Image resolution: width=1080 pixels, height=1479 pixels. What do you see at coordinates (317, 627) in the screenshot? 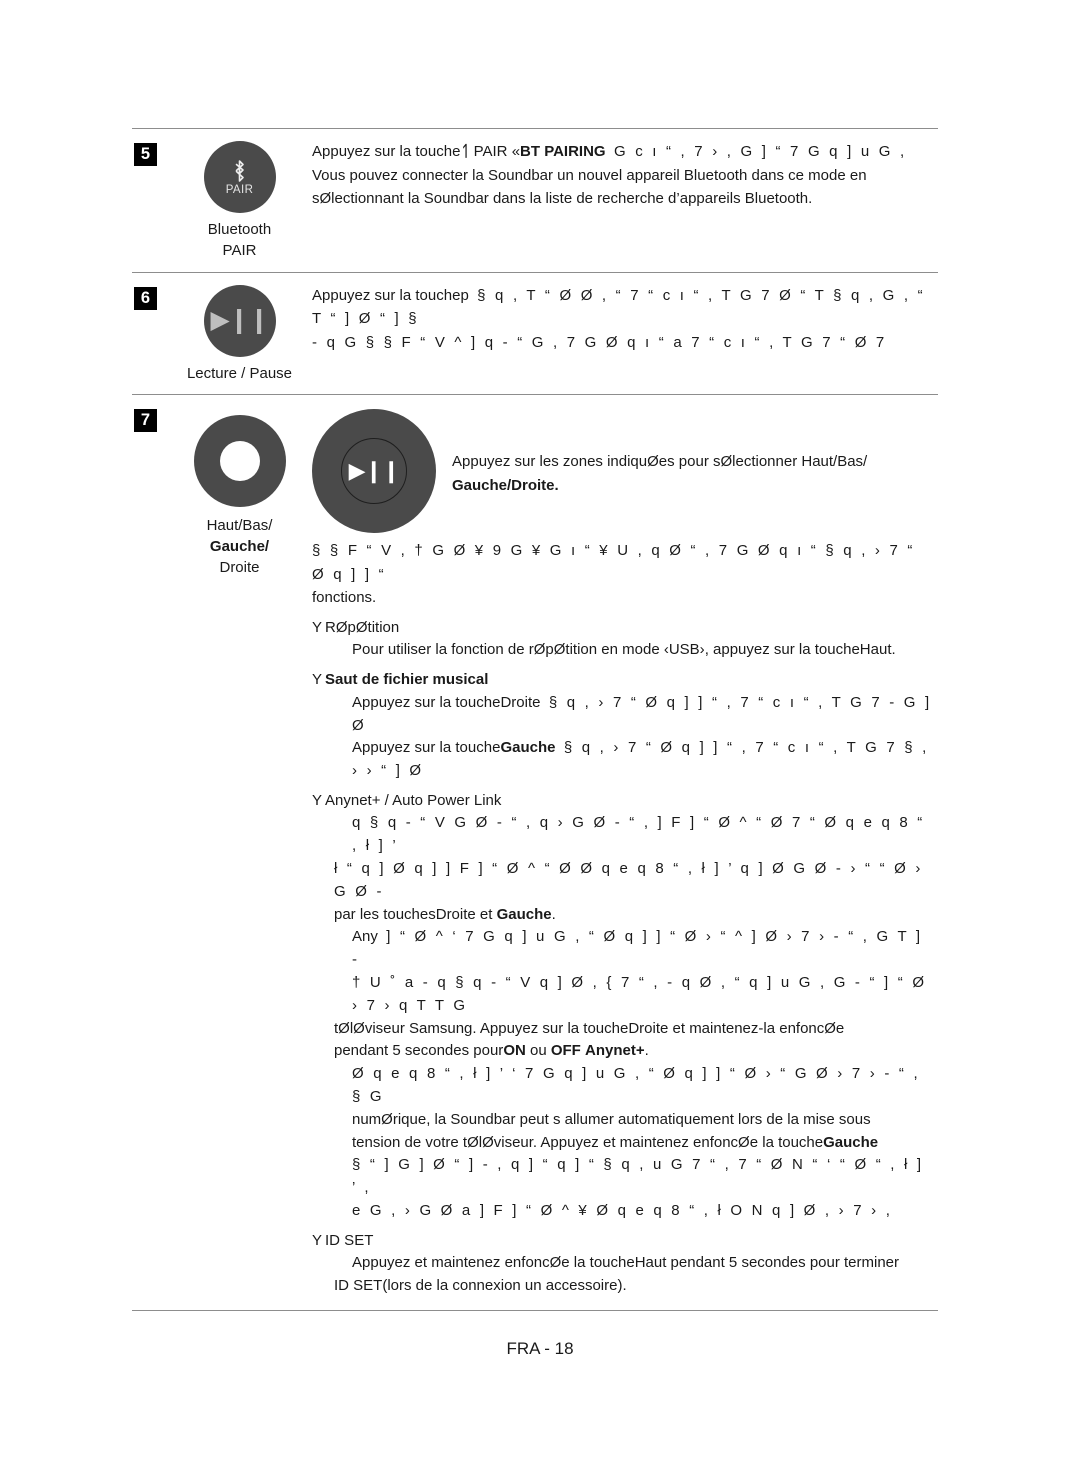
I see `bullet-marker-icon: Y` at bounding box center [317, 627].